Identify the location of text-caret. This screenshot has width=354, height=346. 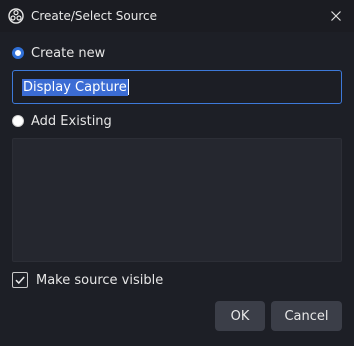
(128, 87).